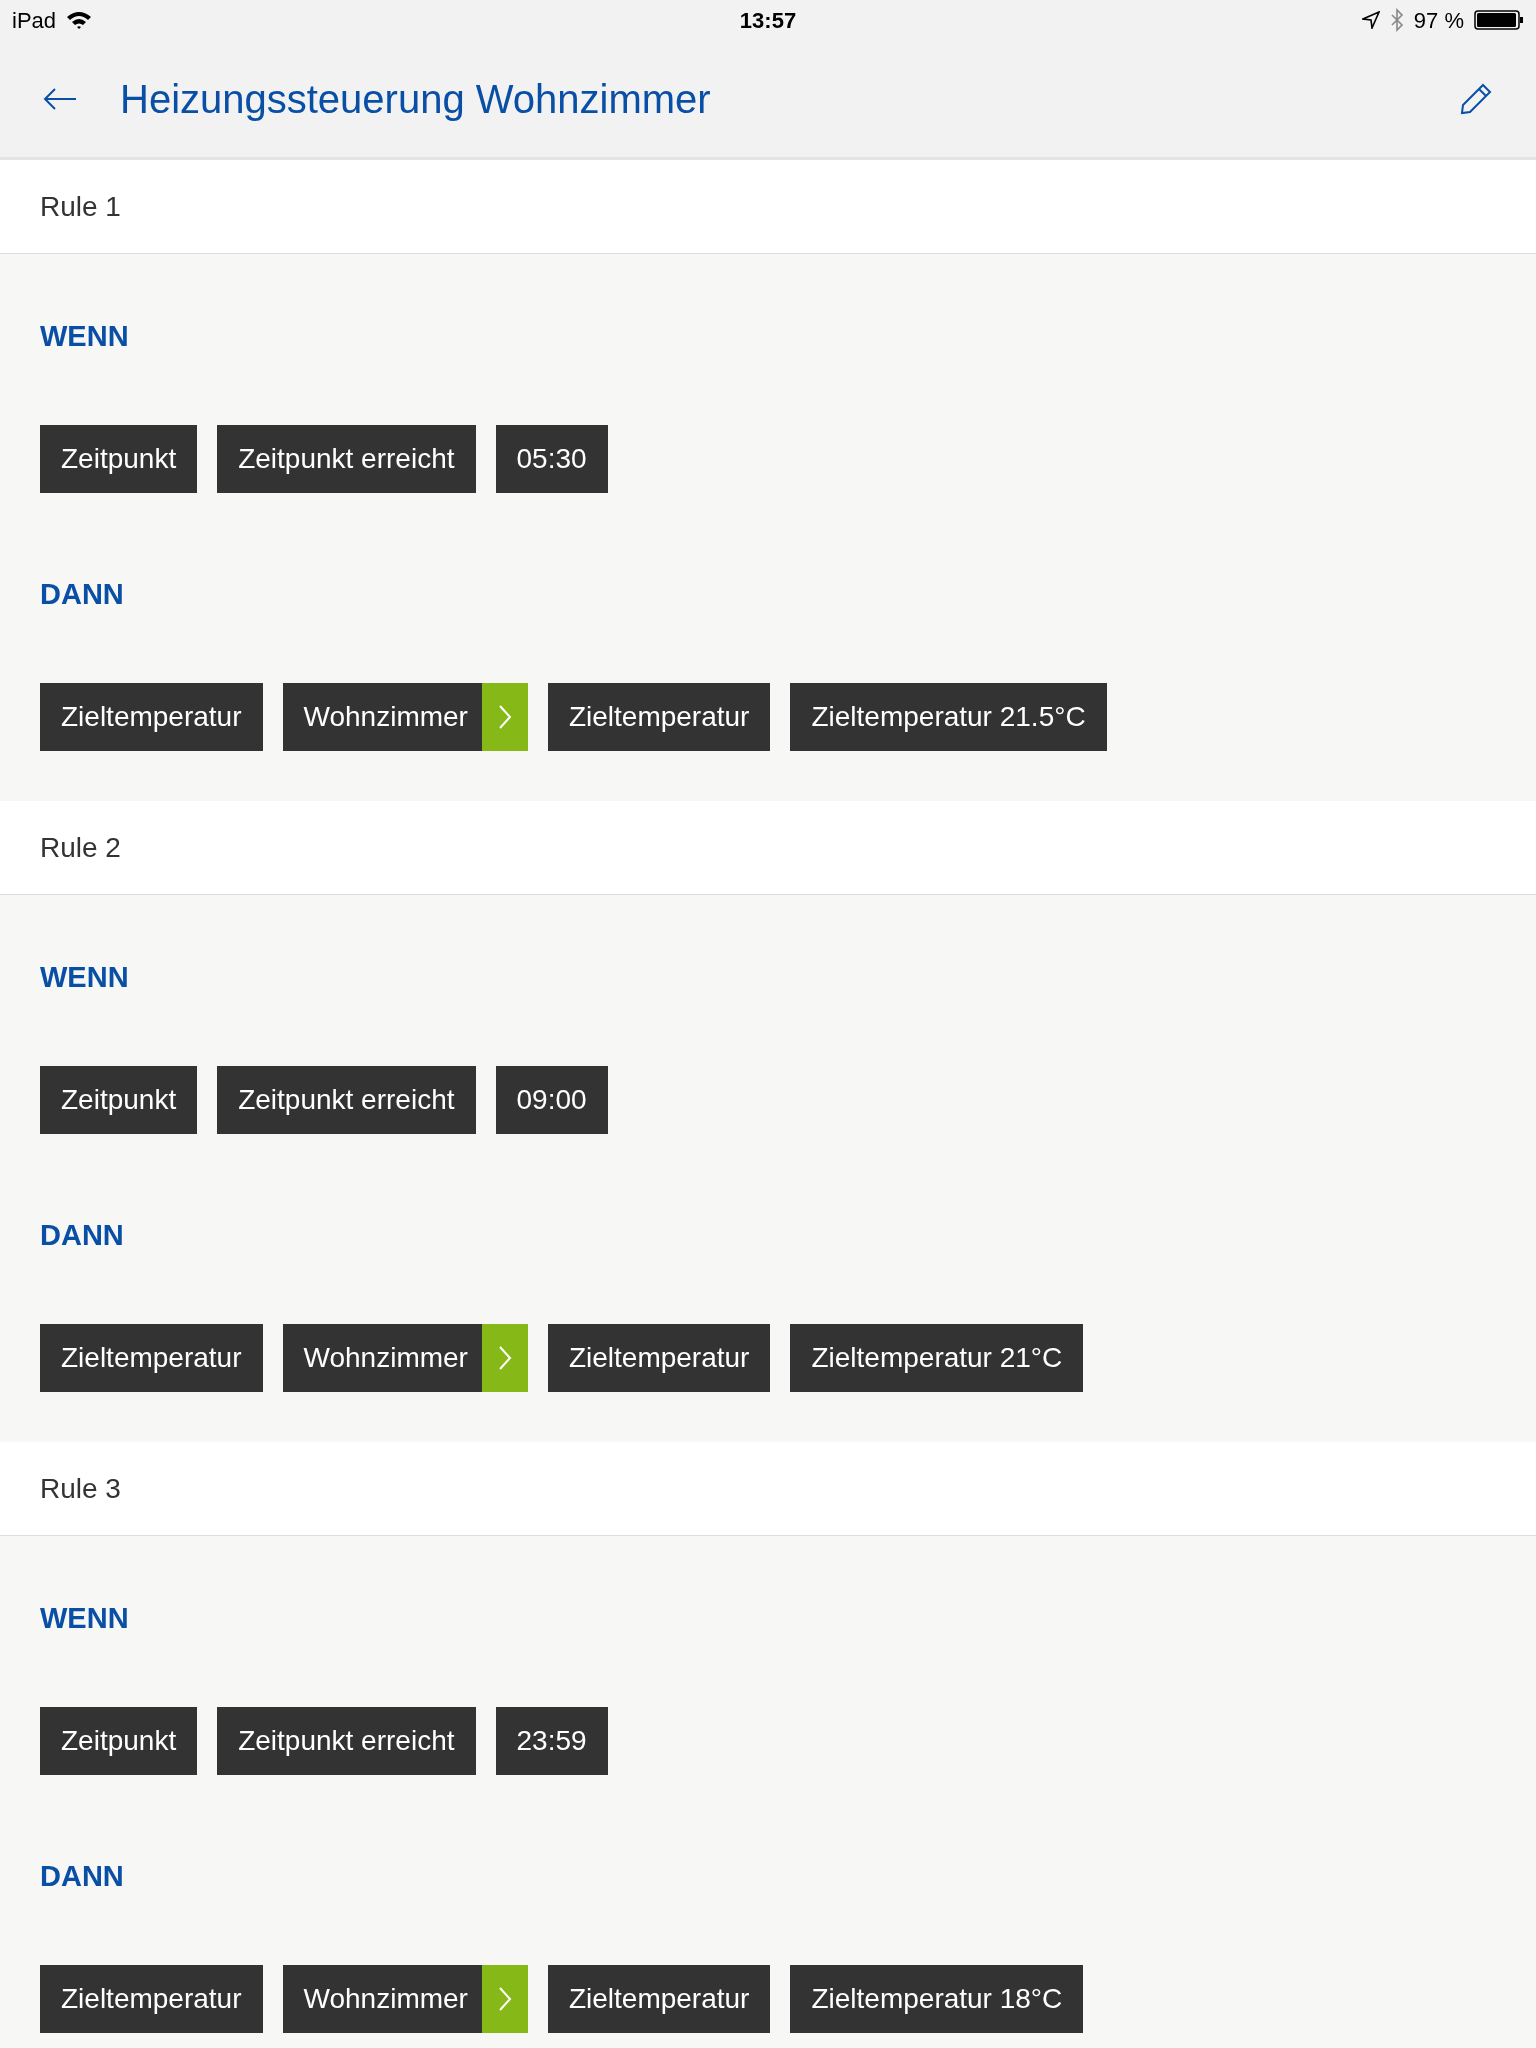  Describe the element at coordinates (80, 1488) in the screenshot. I see `rule-name: Rule 3` at that location.